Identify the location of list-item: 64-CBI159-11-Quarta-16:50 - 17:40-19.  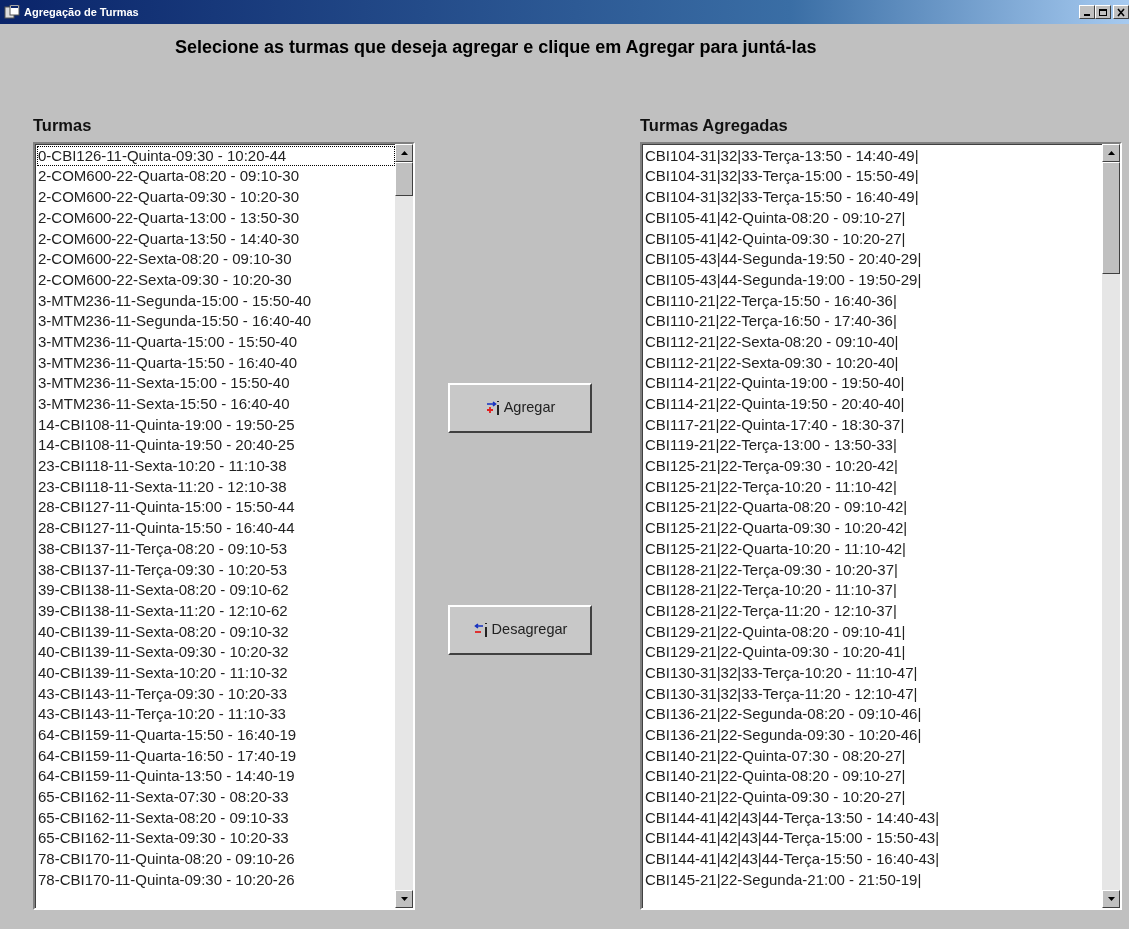
(216, 756).